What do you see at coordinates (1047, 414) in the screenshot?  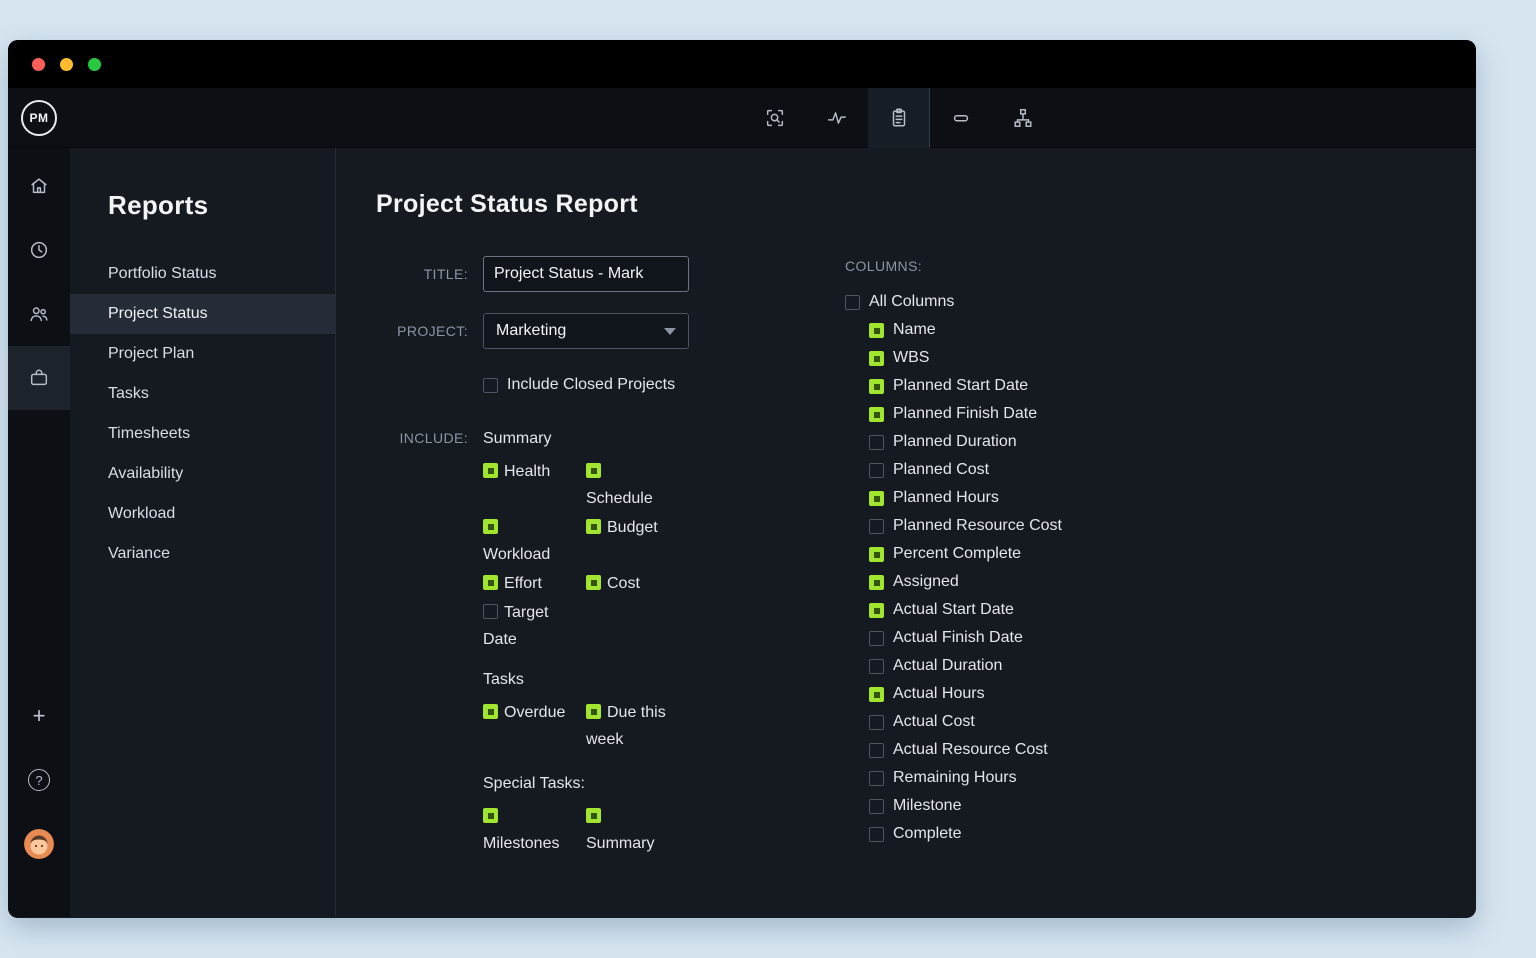 I see `column-checkbox-row: Planned Finish Date` at bounding box center [1047, 414].